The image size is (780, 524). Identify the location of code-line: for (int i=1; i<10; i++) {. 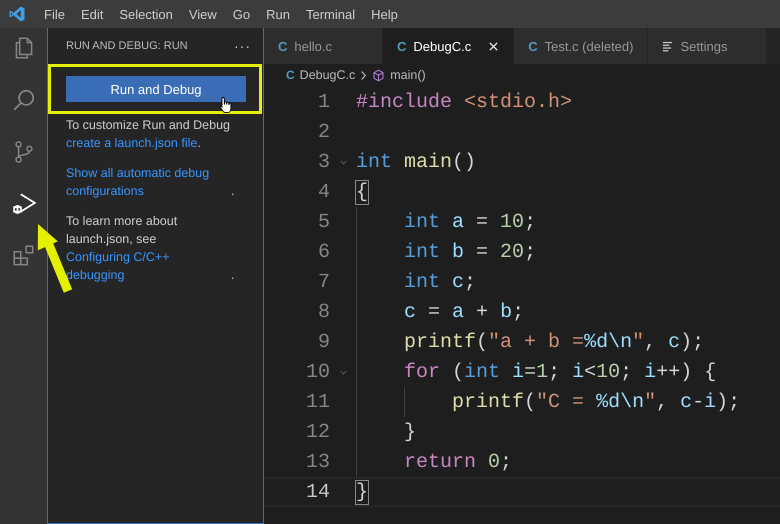
(559, 372).